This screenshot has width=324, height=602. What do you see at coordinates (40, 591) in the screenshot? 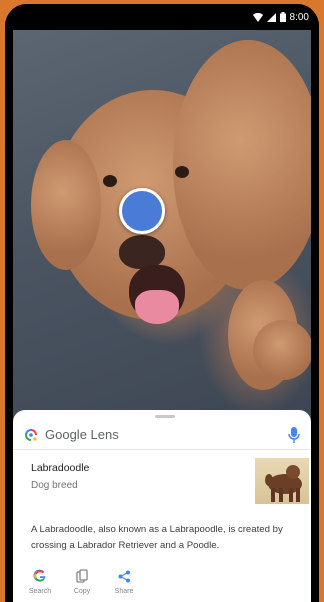
I see `search-action-label: Search` at bounding box center [40, 591].